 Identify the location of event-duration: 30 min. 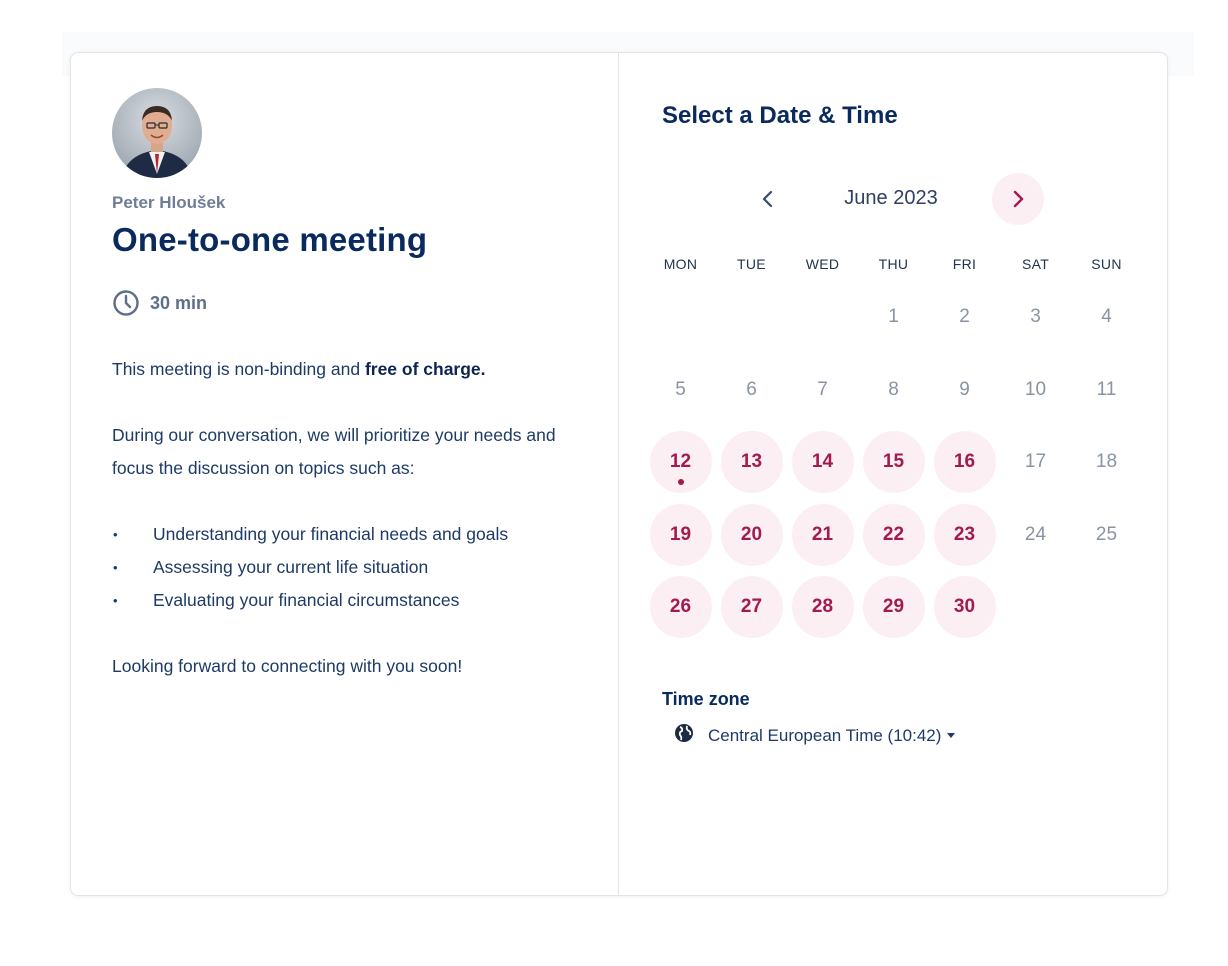
(345, 303).